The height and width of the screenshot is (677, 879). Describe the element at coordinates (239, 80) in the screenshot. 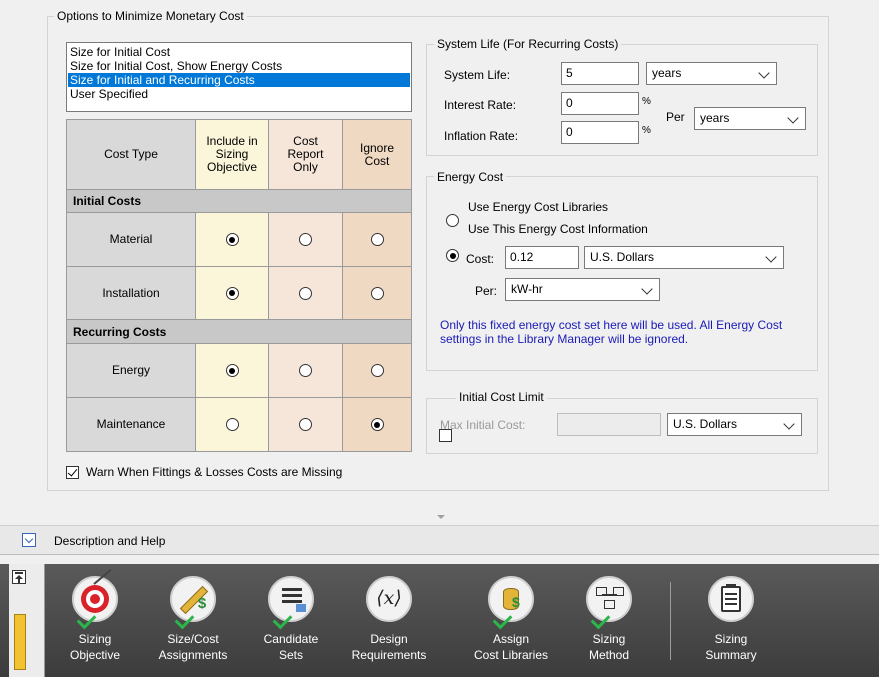

I see `list-item-selected: Size for Initial and Recurring Costs` at that location.